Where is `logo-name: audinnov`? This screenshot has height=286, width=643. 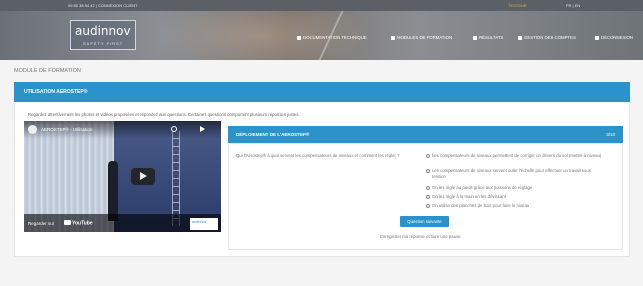
logo-name: audinnov is located at coordinates (103, 31).